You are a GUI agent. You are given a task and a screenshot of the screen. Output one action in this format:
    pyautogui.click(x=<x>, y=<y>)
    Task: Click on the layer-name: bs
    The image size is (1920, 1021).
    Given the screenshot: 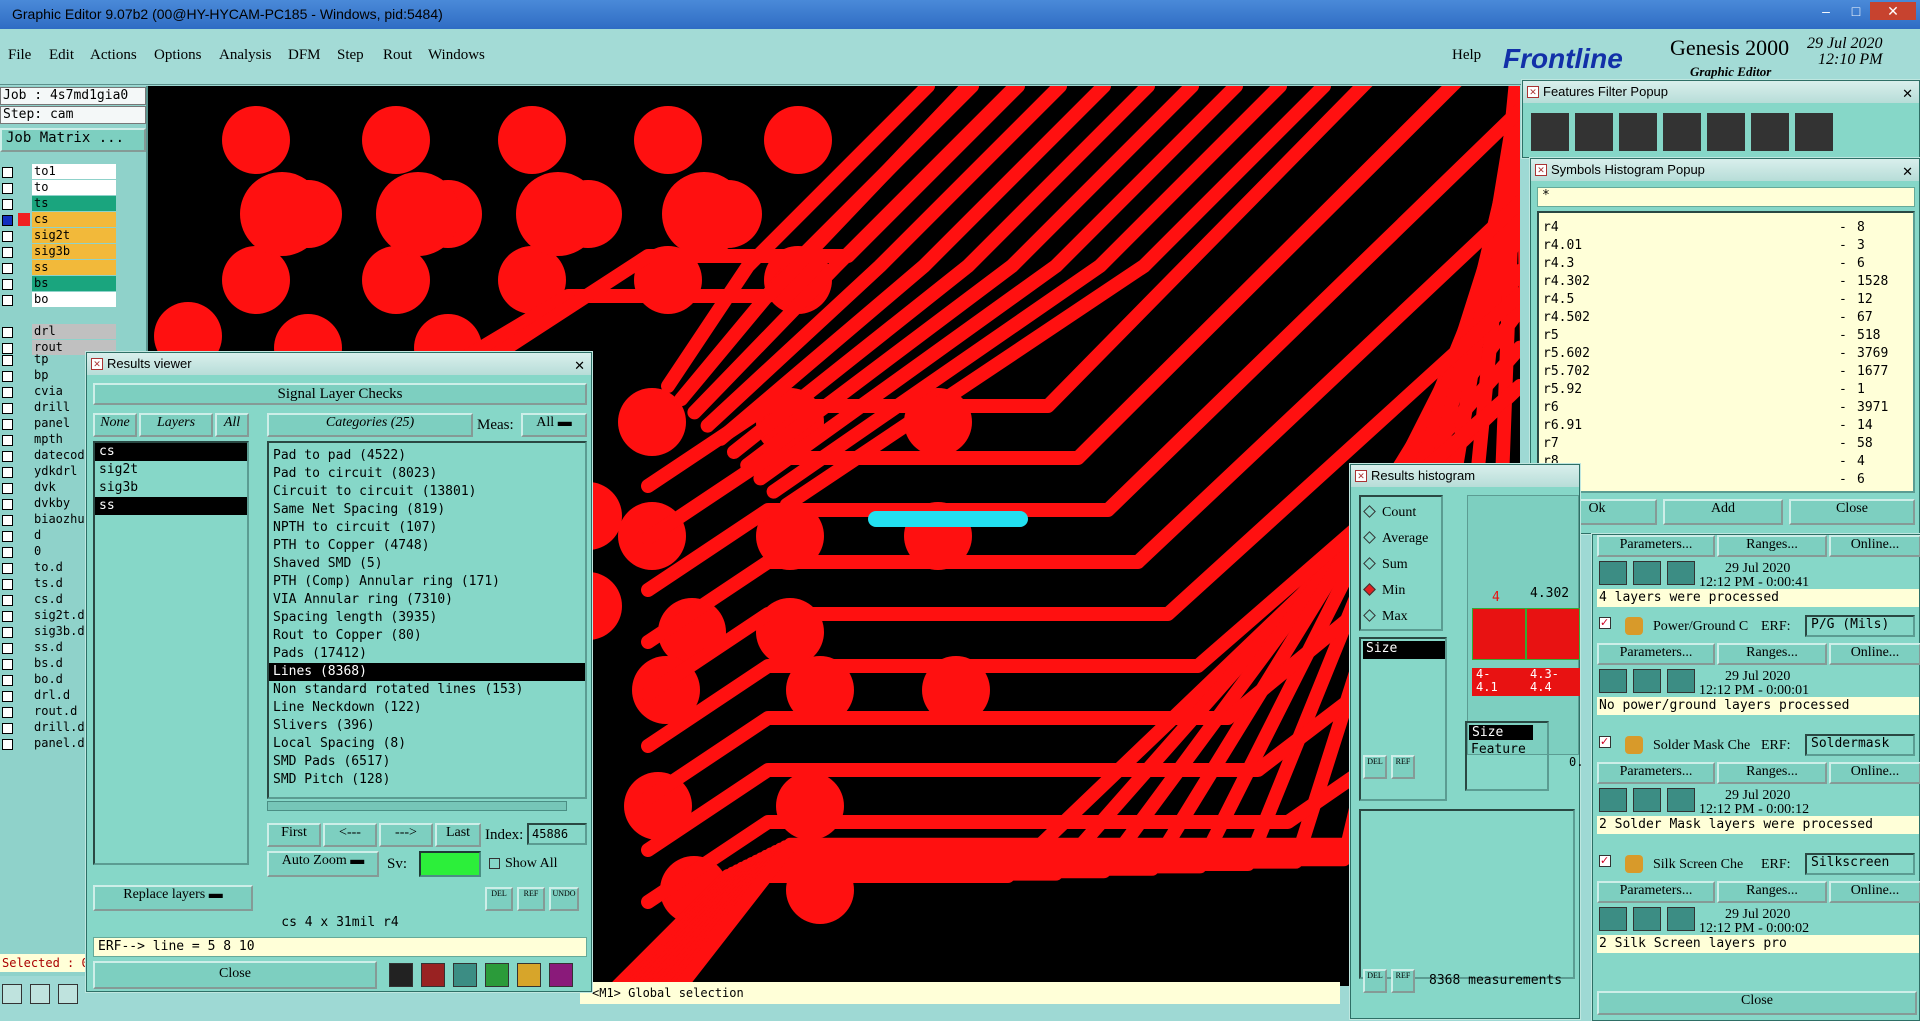 What is the action you would take?
    pyautogui.click(x=74, y=283)
    